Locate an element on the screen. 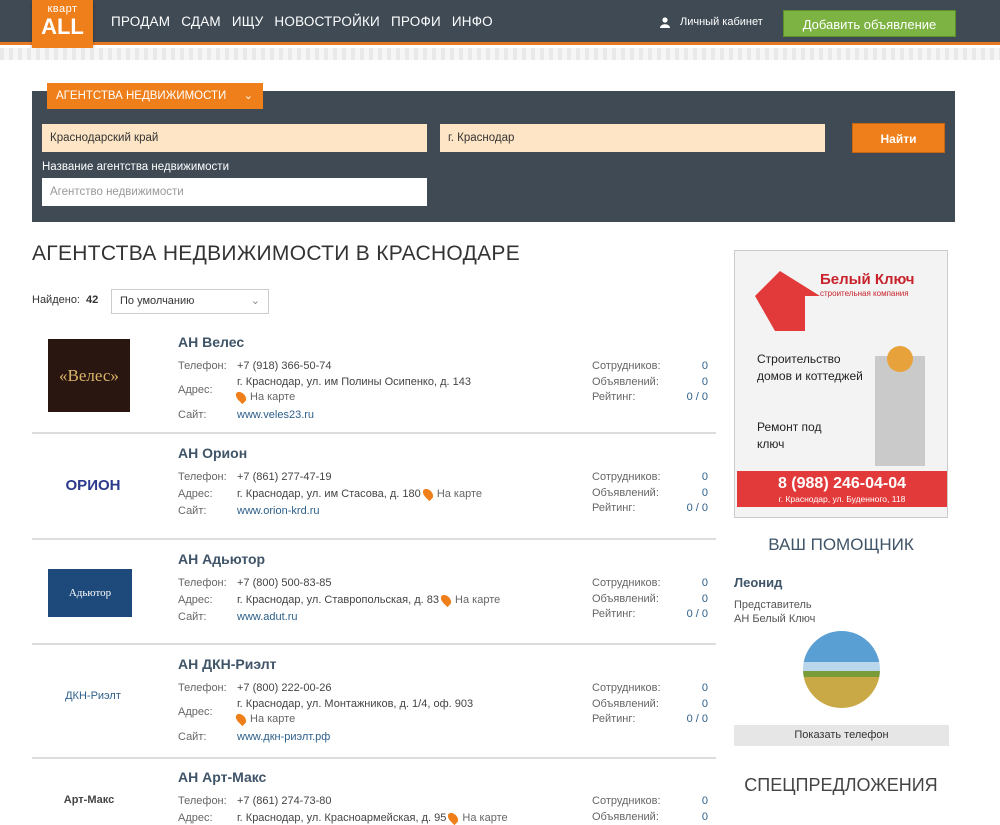  find-button: Найти is located at coordinates (898, 138).